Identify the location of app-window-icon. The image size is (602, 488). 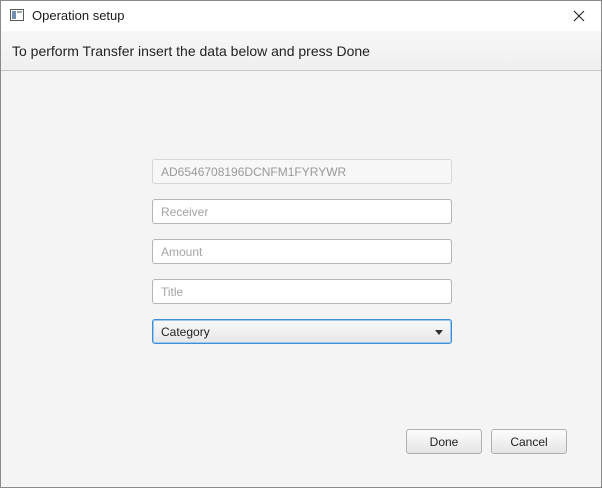
(17, 15).